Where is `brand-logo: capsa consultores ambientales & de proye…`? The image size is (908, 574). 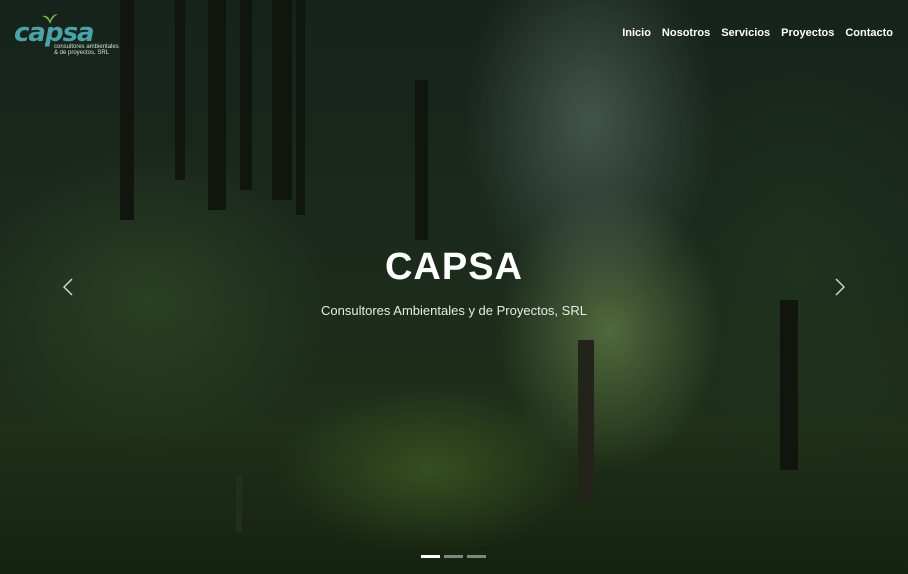 brand-logo: capsa consultores ambientales & de proye… is located at coordinates (66, 36).